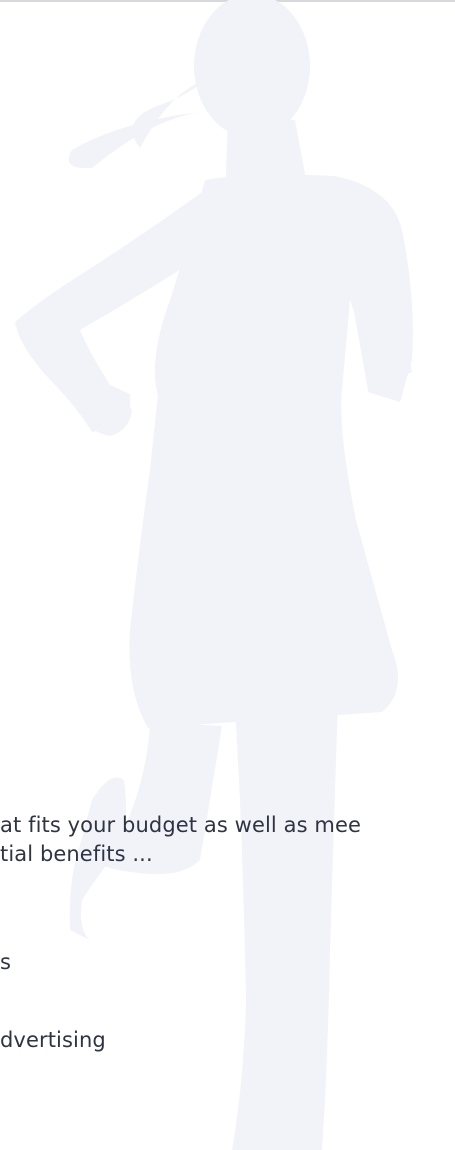  I want to click on intro-text-line-1: at fits your budget as well as mee, so click(180, 825).